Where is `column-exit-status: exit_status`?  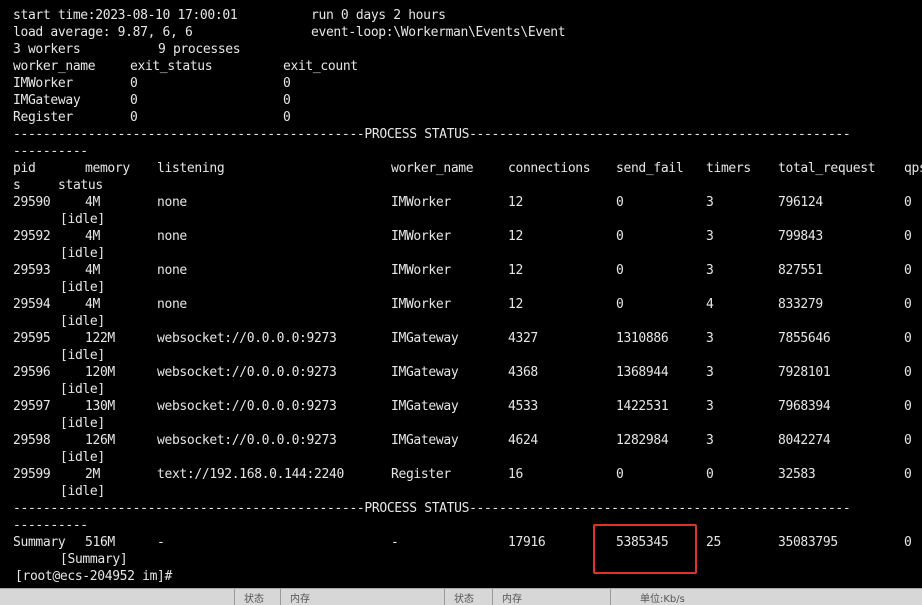 column-exit-status: exit_status is located at coordinates (171, 66).